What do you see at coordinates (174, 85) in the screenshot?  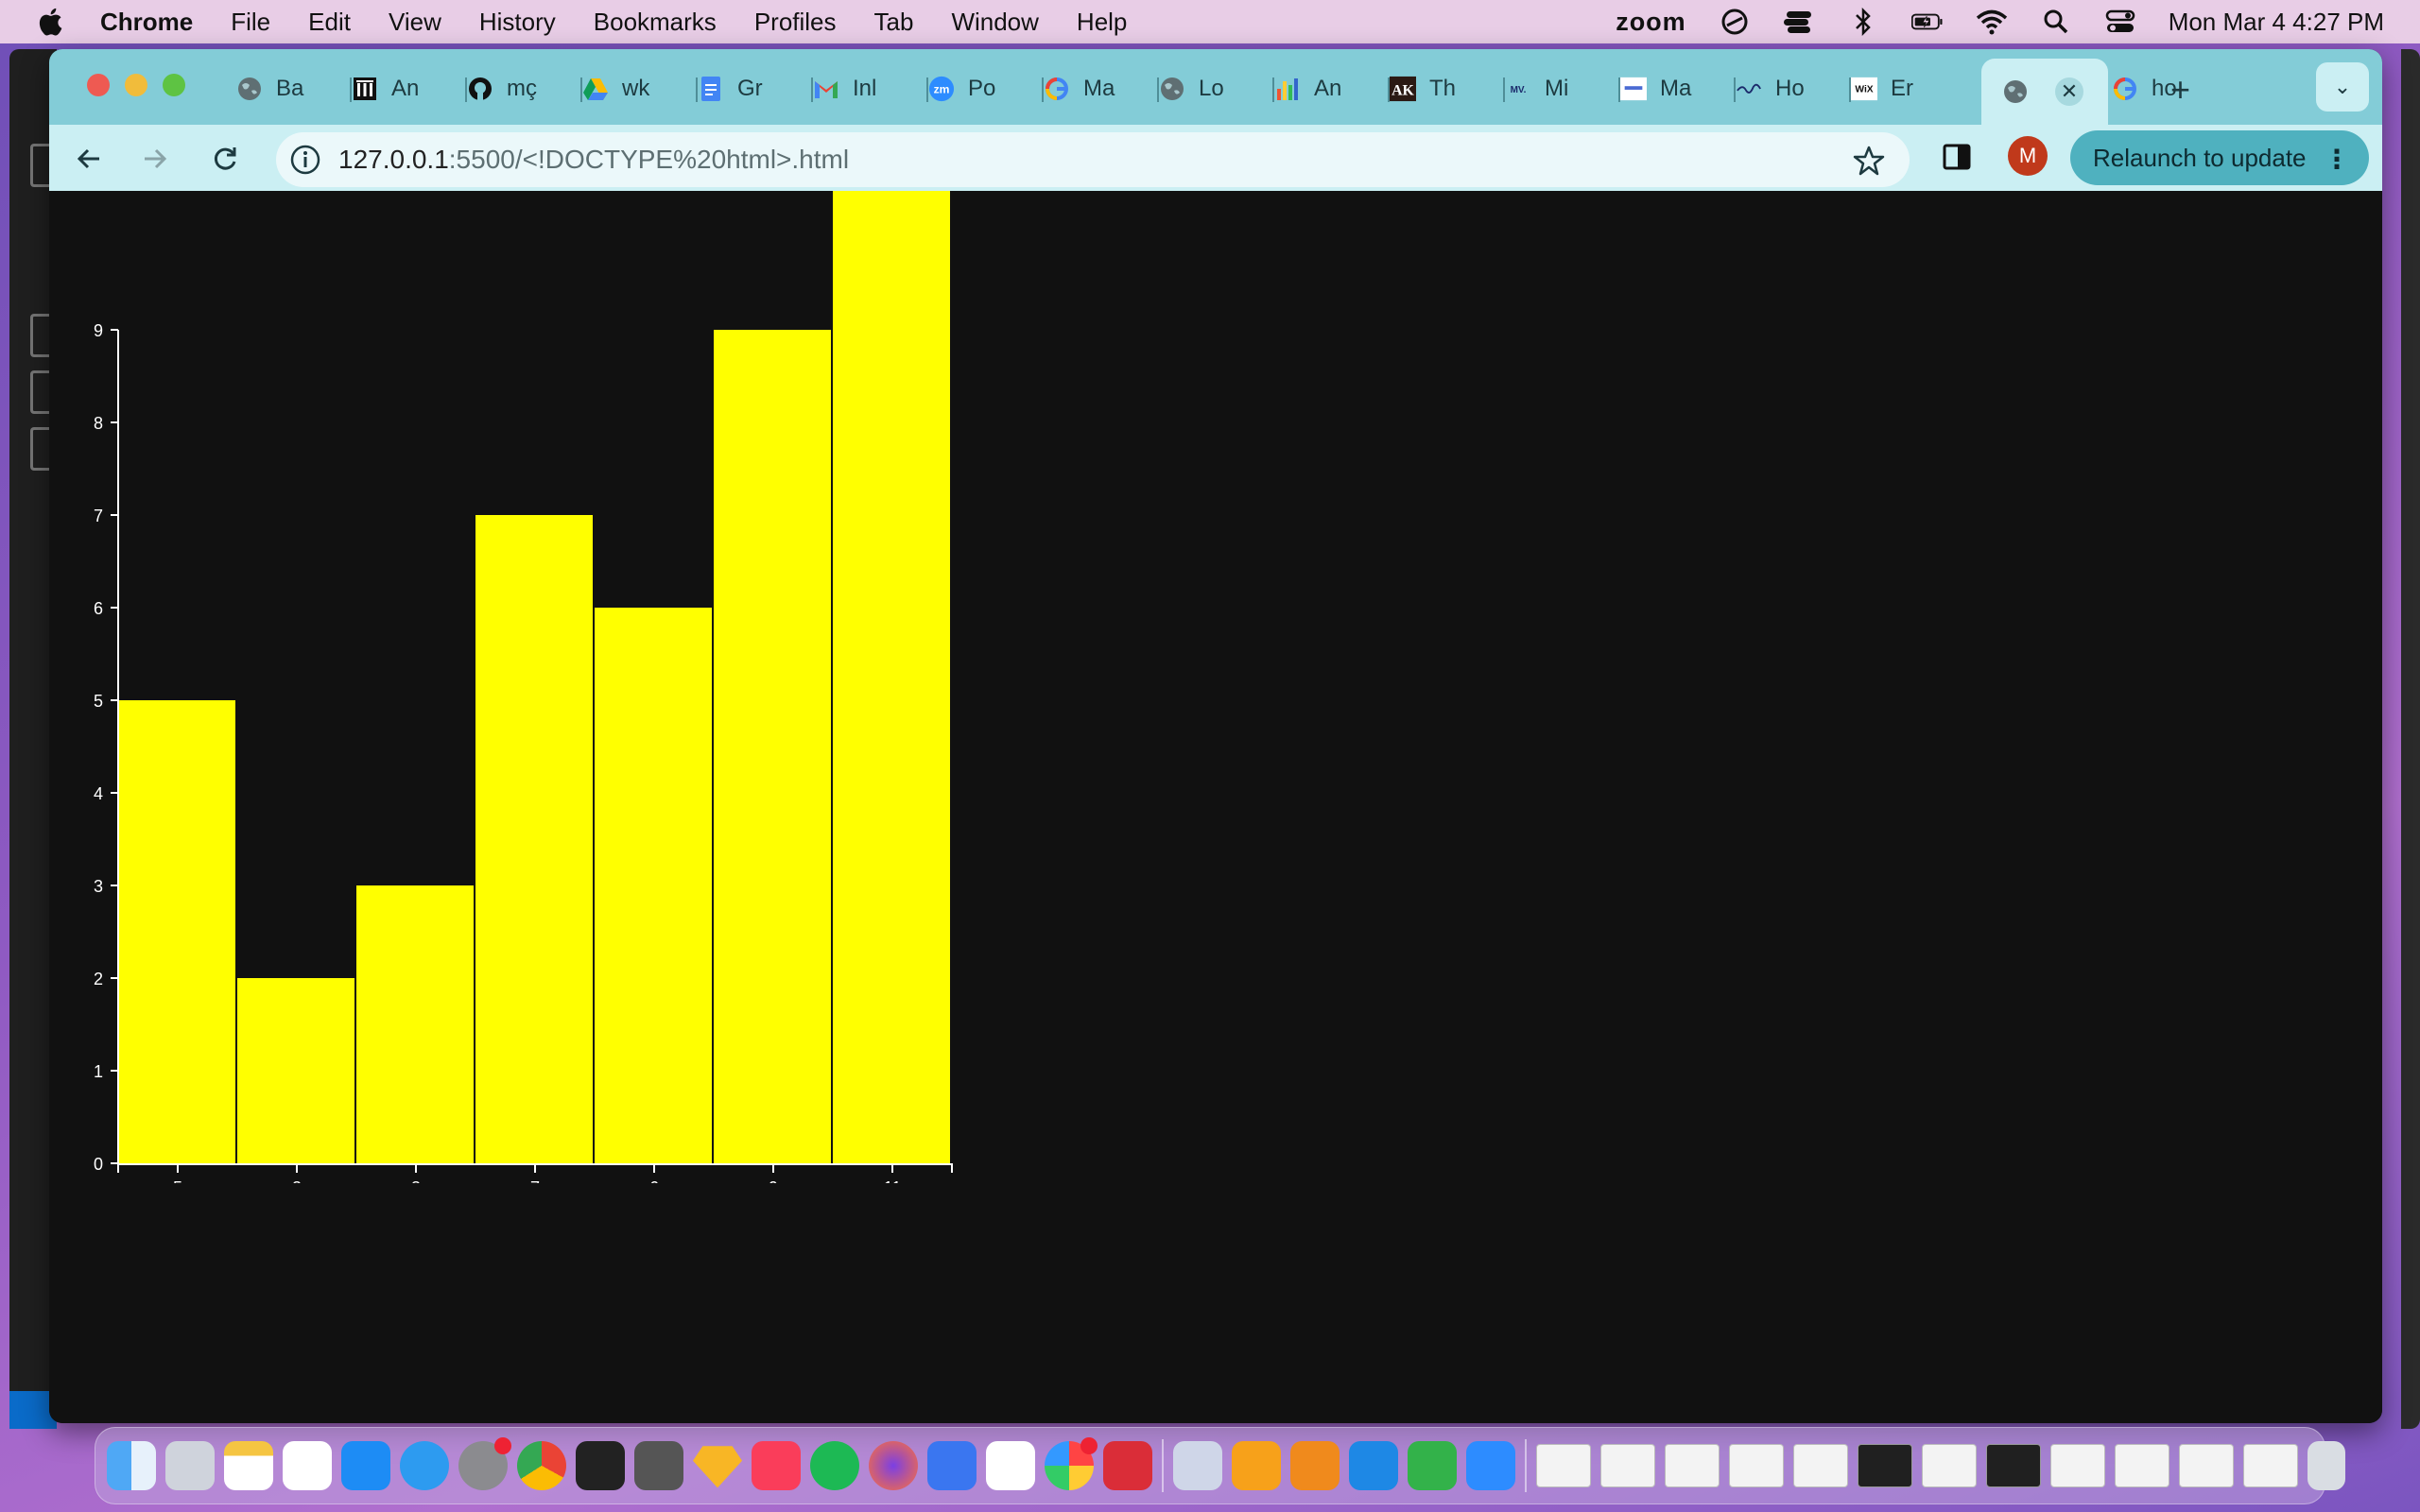 I see `zoom-window-button` at bounding box center [174, 85].